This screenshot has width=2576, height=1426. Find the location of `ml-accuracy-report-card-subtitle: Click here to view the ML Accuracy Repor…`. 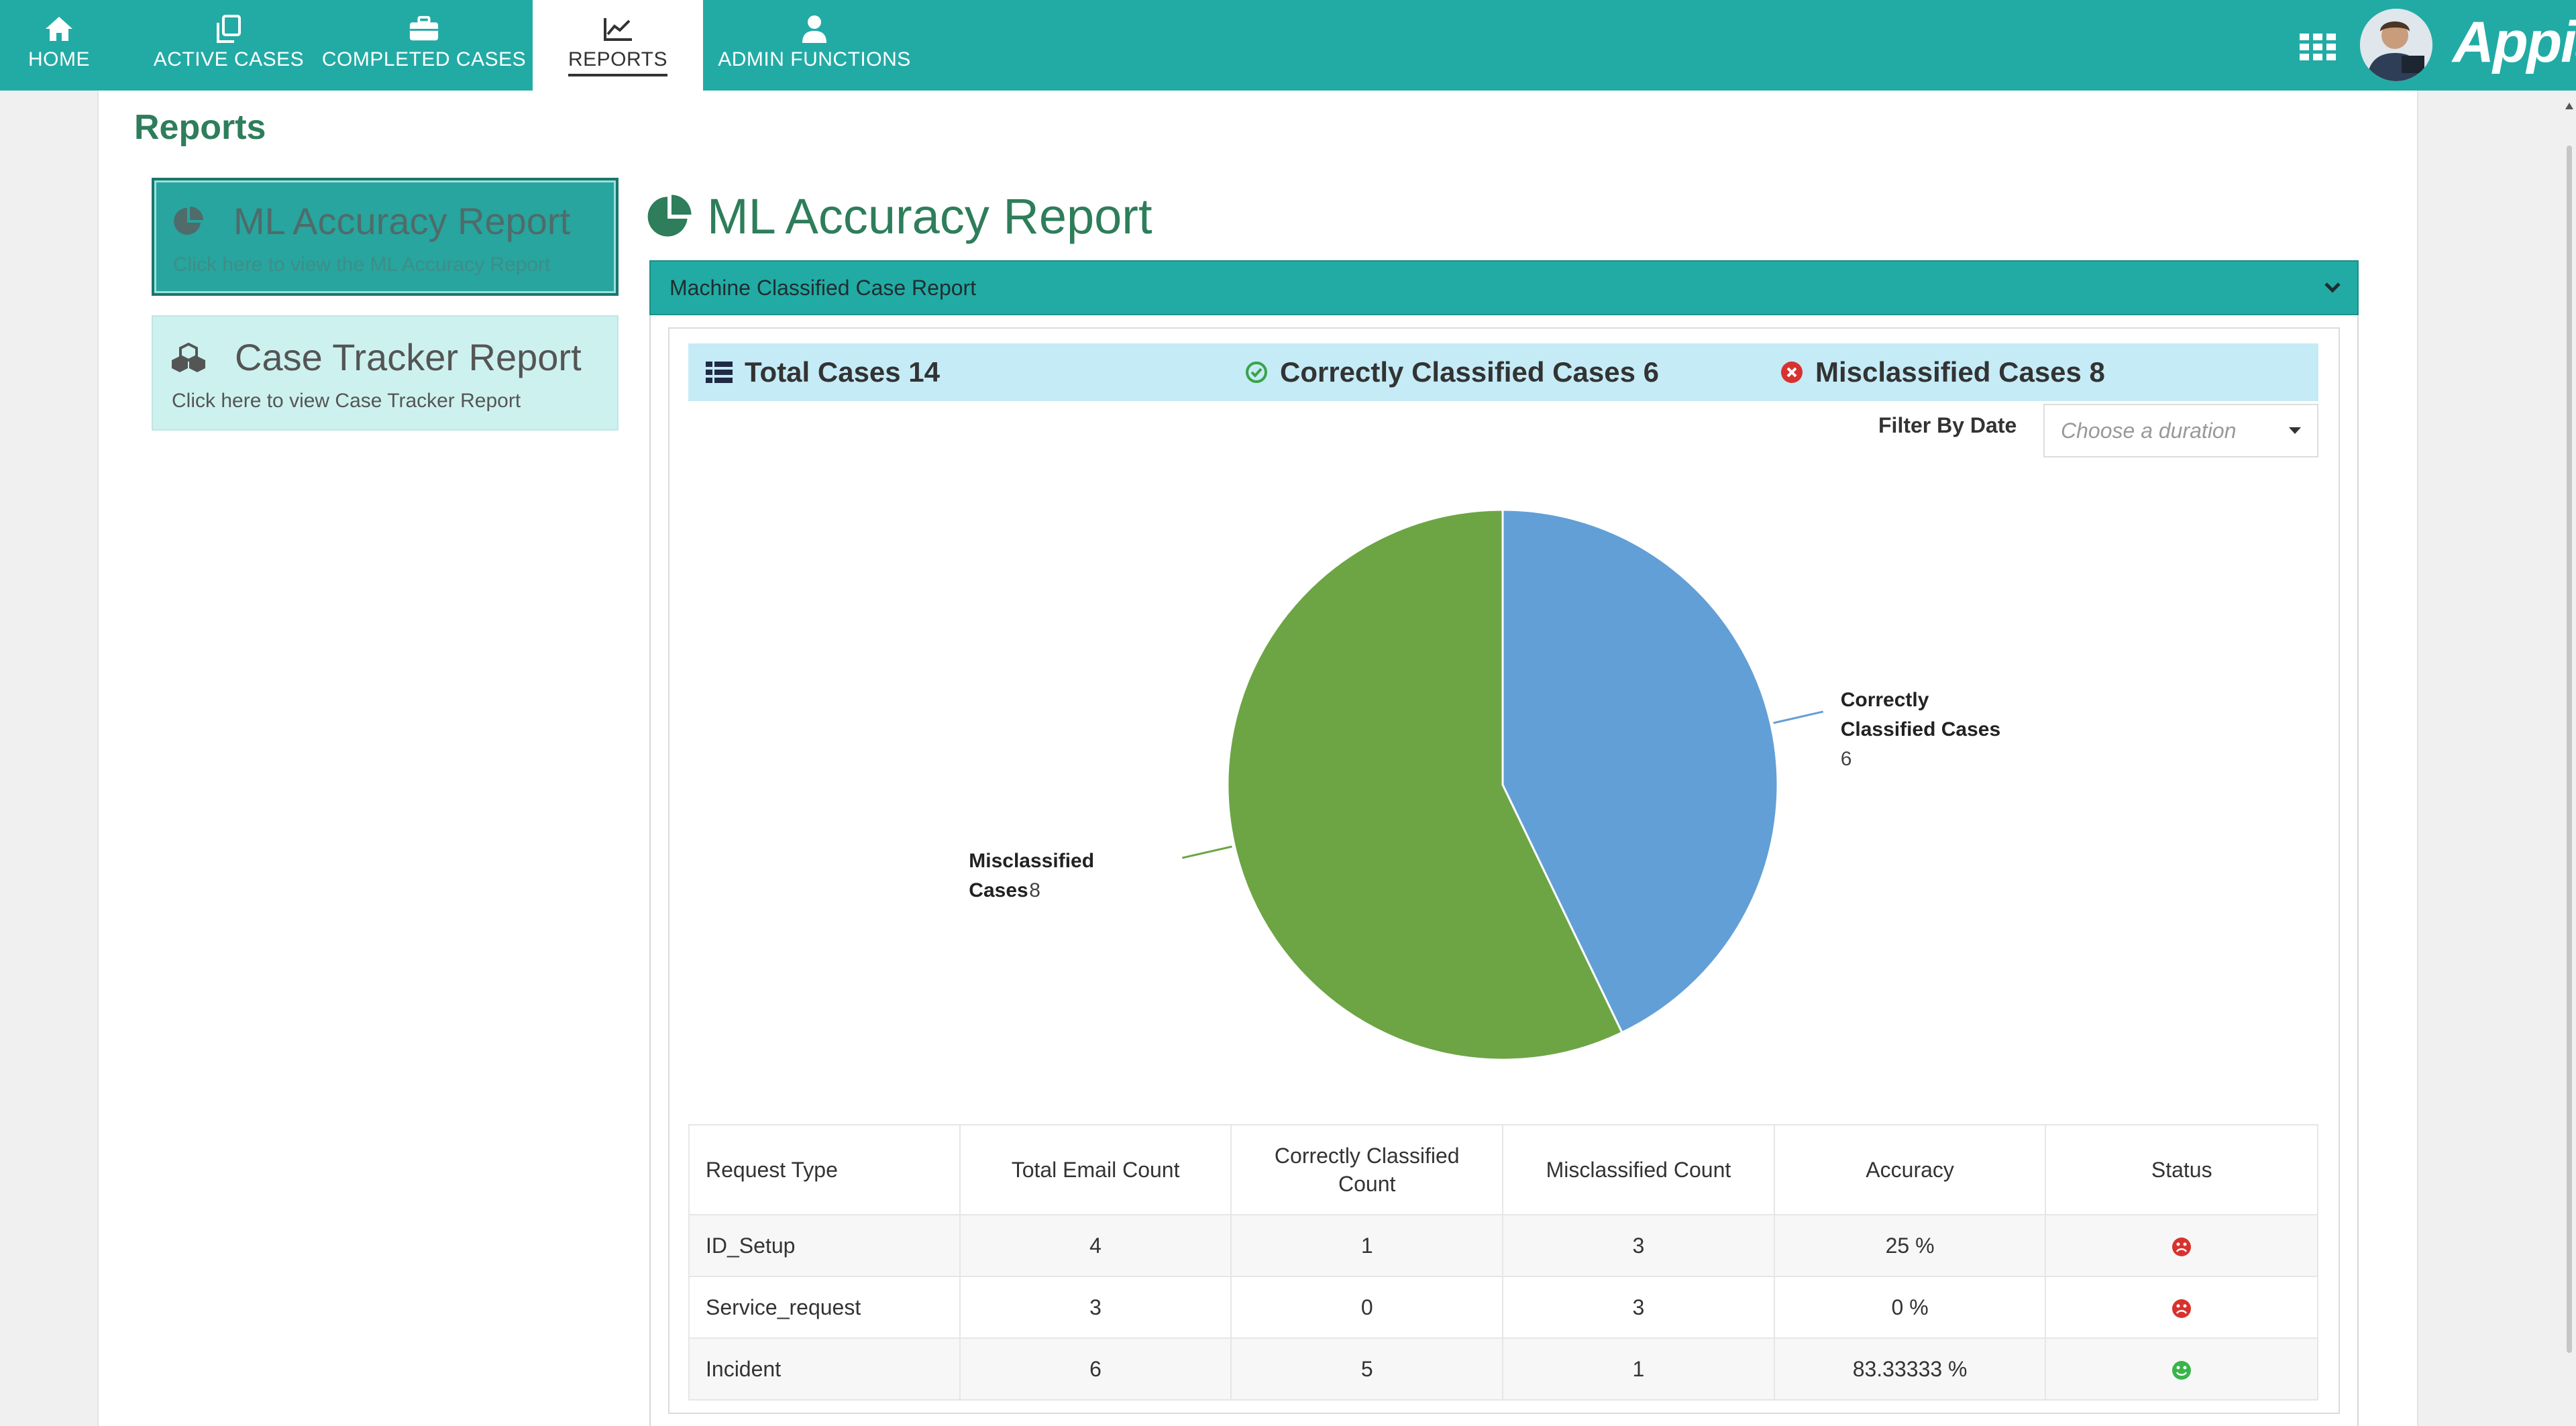

ml-accuracy-report-card-subtitle: Click here to view the ML Accuracy Repor… is located at coordinates (362, 265).